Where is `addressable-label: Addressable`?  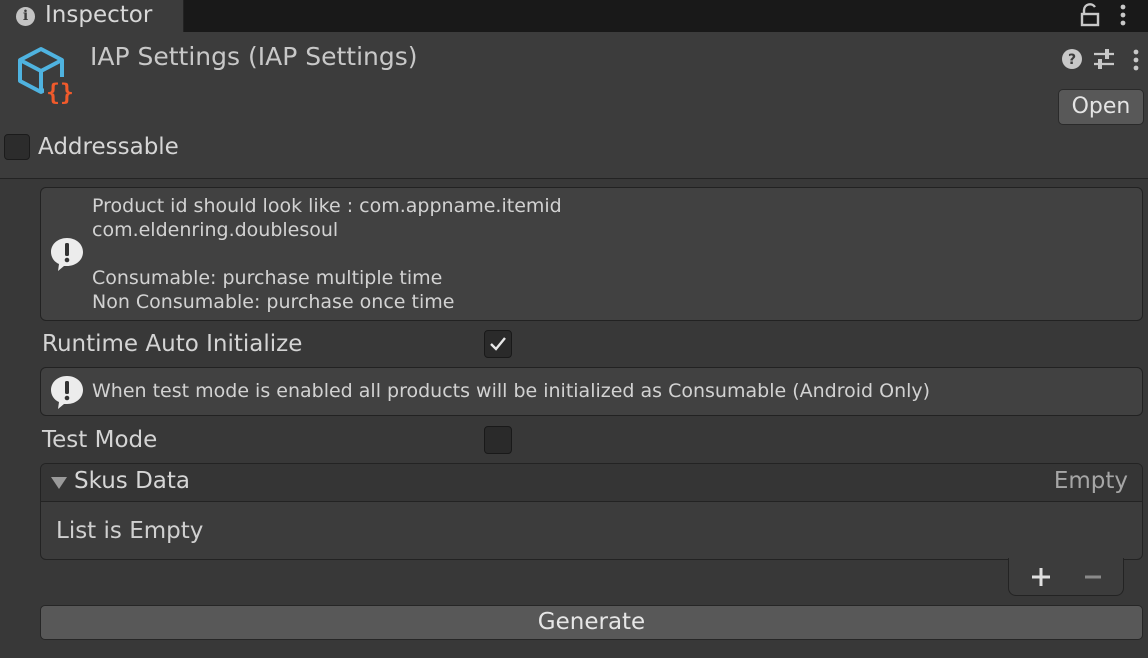 addressable-label: Addressable is located at coordinates (108, 147).